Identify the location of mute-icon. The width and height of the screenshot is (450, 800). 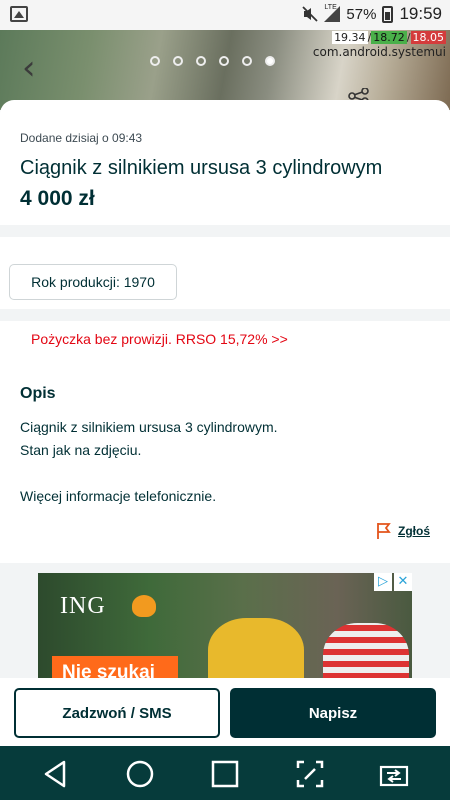
(310, 14).